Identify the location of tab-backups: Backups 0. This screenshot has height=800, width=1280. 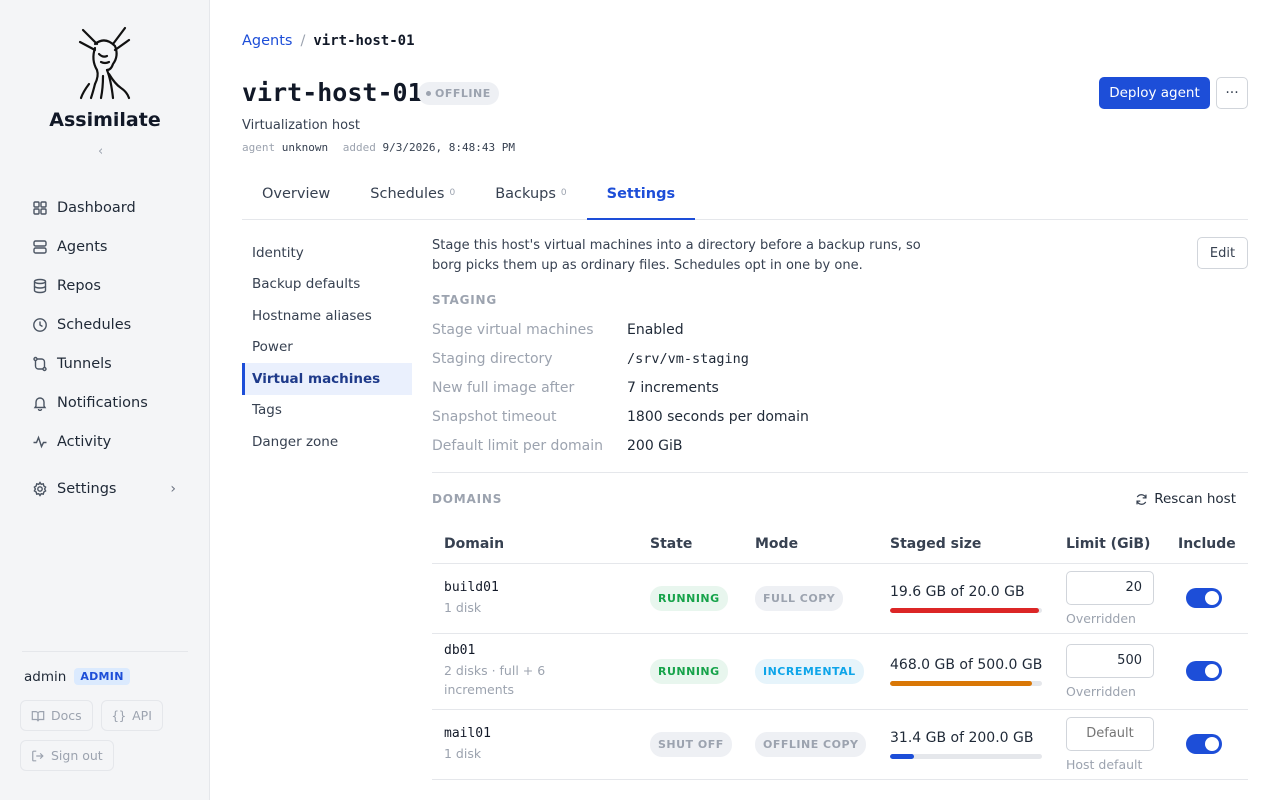
(530, 196).